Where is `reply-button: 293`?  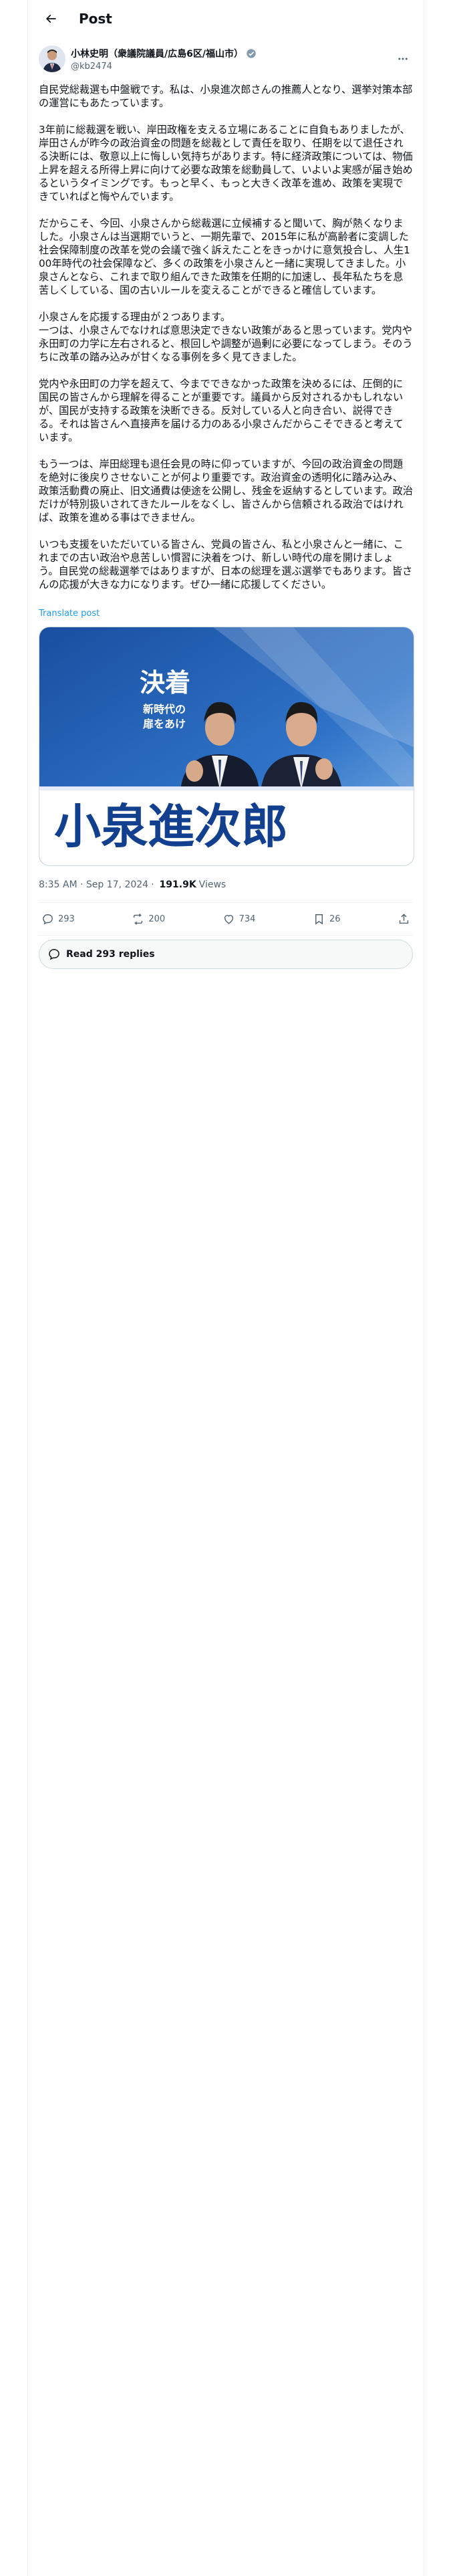 reply-button: 293 is located at coordinates (58, 919).